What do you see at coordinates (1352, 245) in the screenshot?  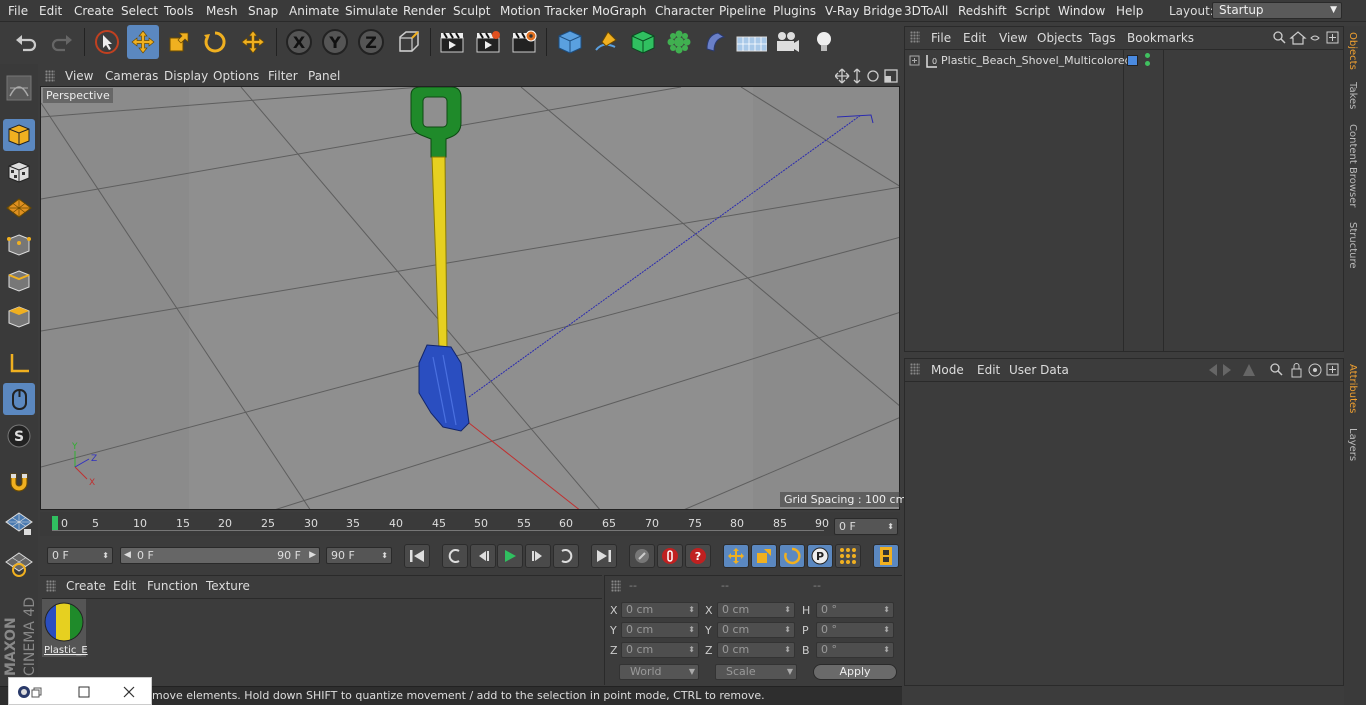 I see `tab-structure: Structure` at bounding box center [1352, 245].